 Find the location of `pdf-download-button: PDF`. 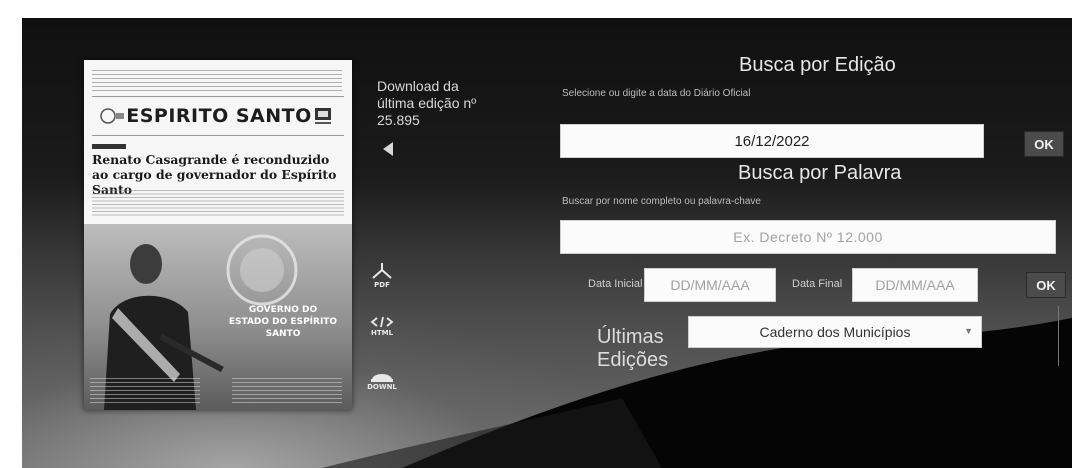

pdf-download-button: PDF is located at coordinates (382, 275).